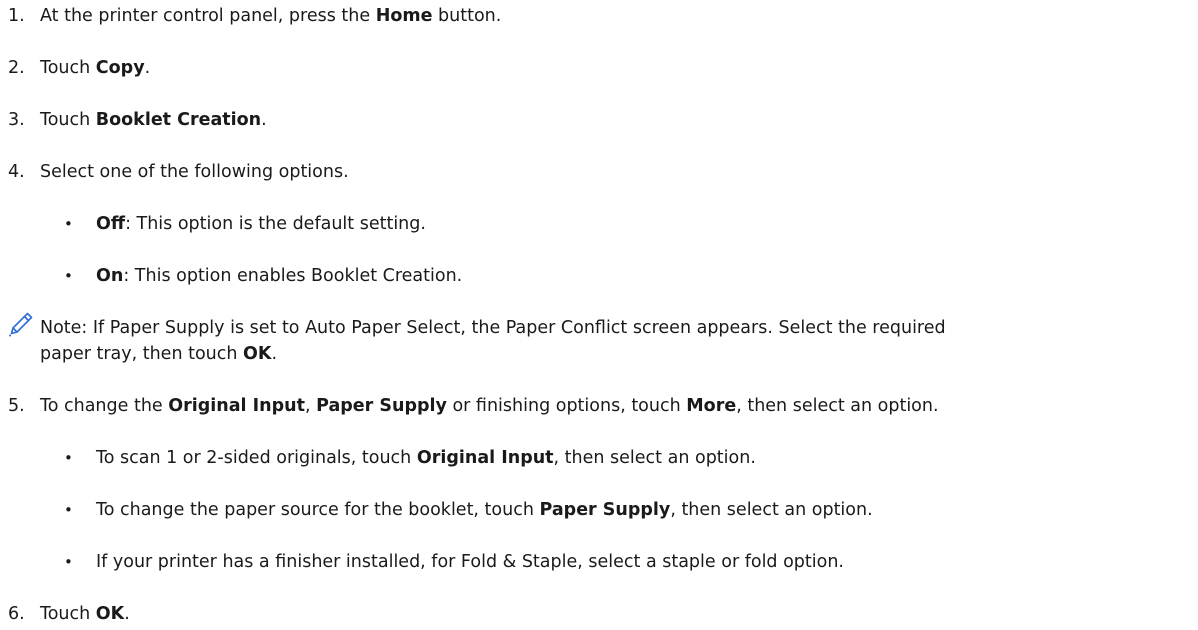 The height and width of the screenshot is (630, 1198). What do you see at coordinates (310, 406) in the screenshot?
I see `step-text-part: ,` at bounding box center [310, 406].